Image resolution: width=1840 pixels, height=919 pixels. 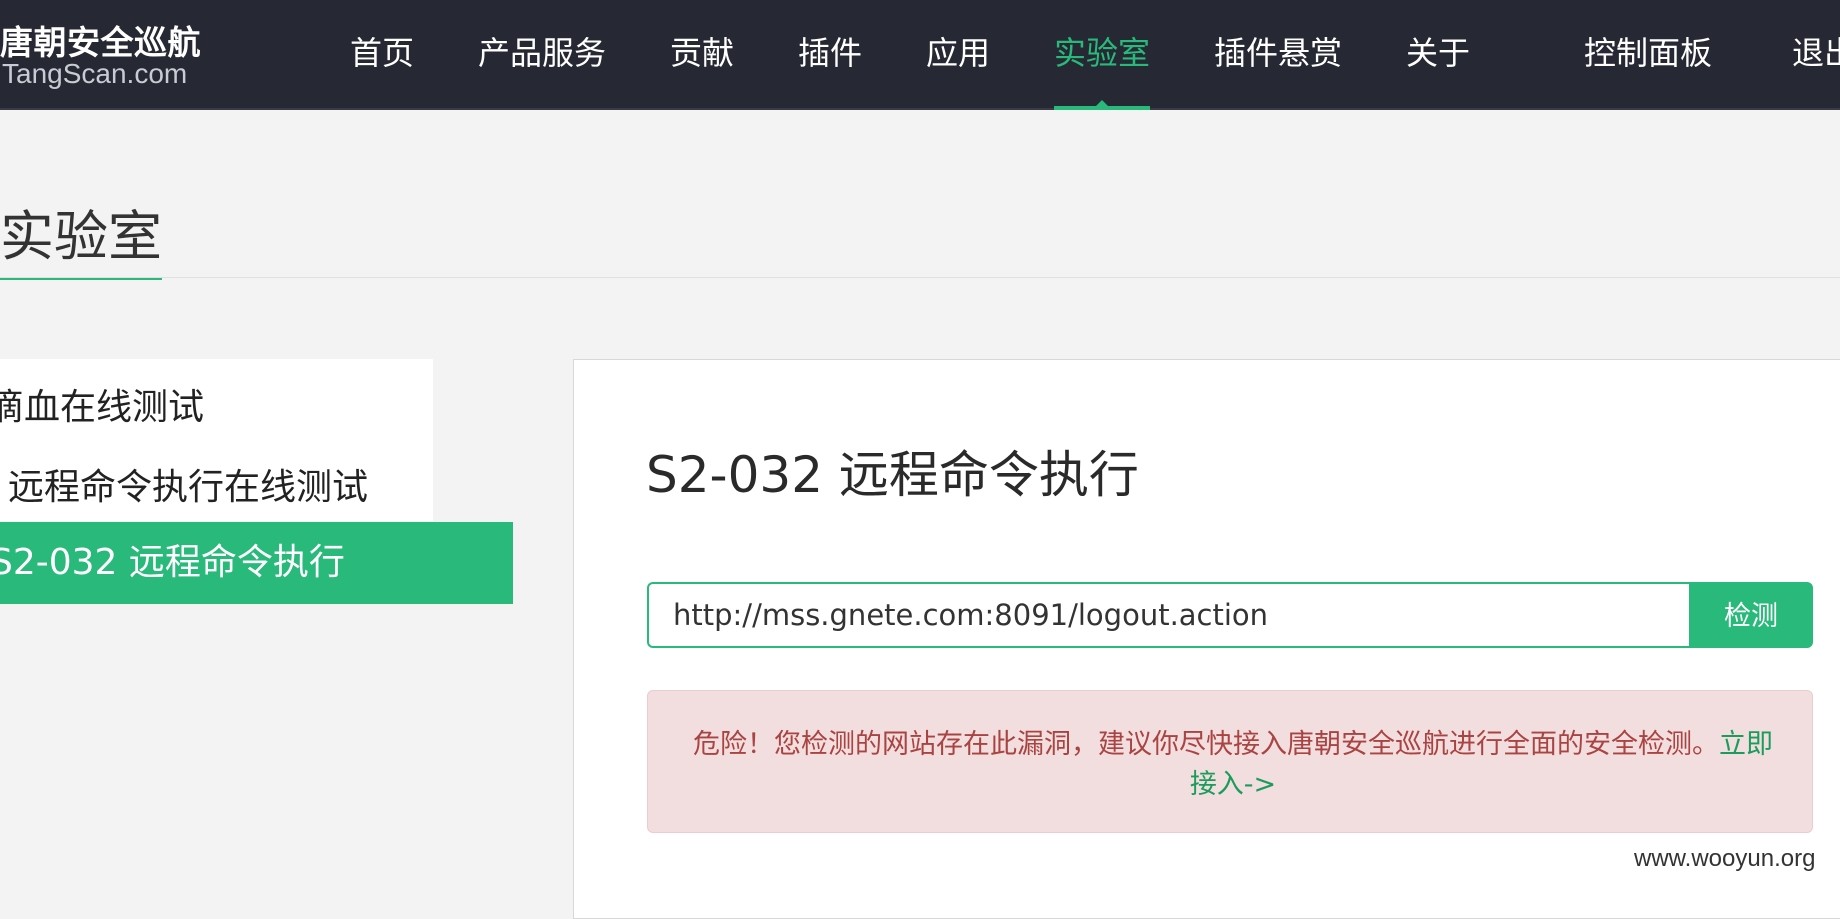 I want to click on page-title: 实验室, so click(x=81, y=241).